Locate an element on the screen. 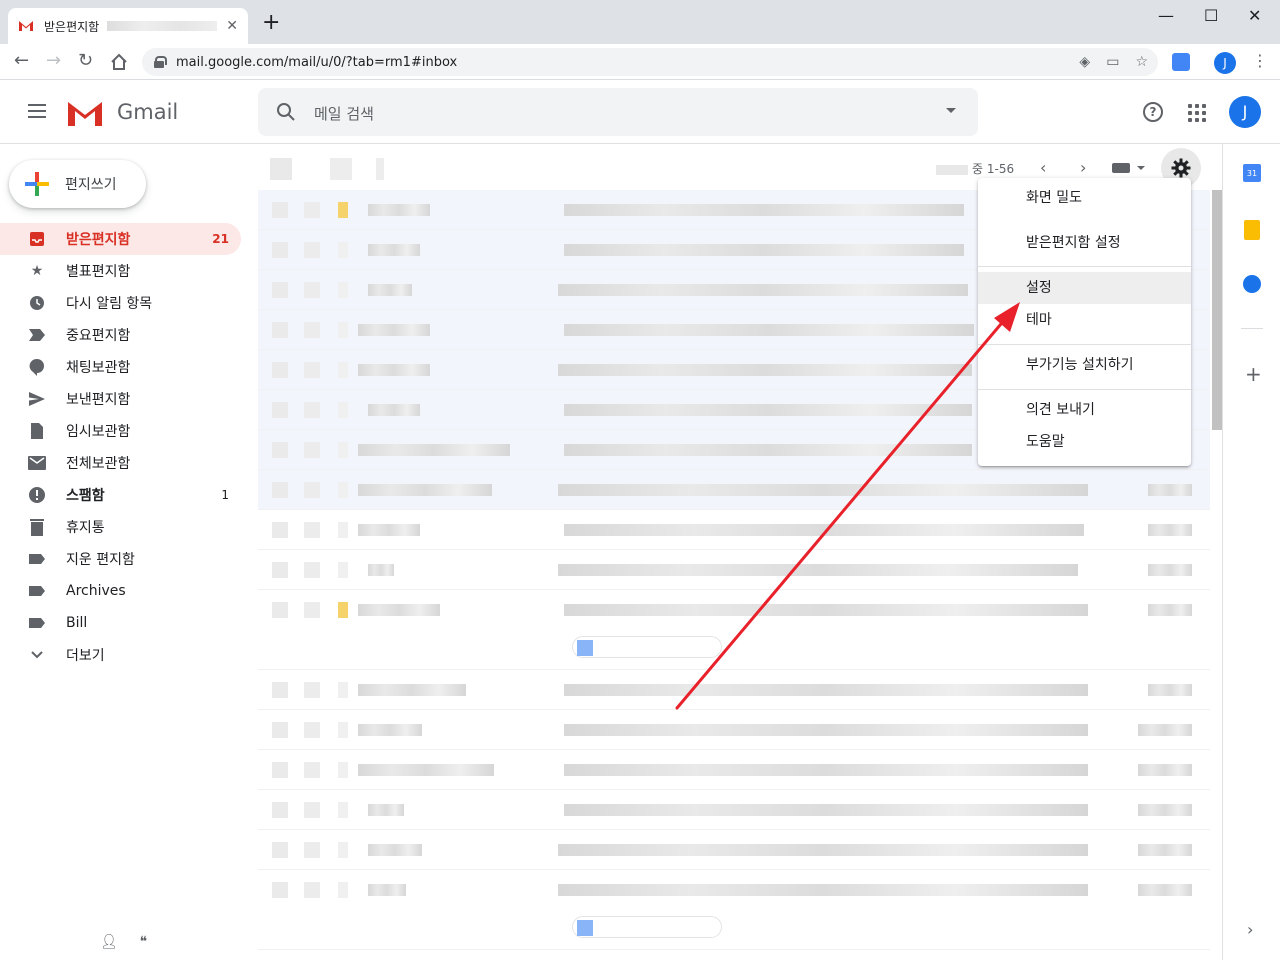 The width and height of the screenshot is (1280, 960). browser-tab-bar: 받은편지함 ✕ + — ☐ ✕ is located at coordinates (640, 22).